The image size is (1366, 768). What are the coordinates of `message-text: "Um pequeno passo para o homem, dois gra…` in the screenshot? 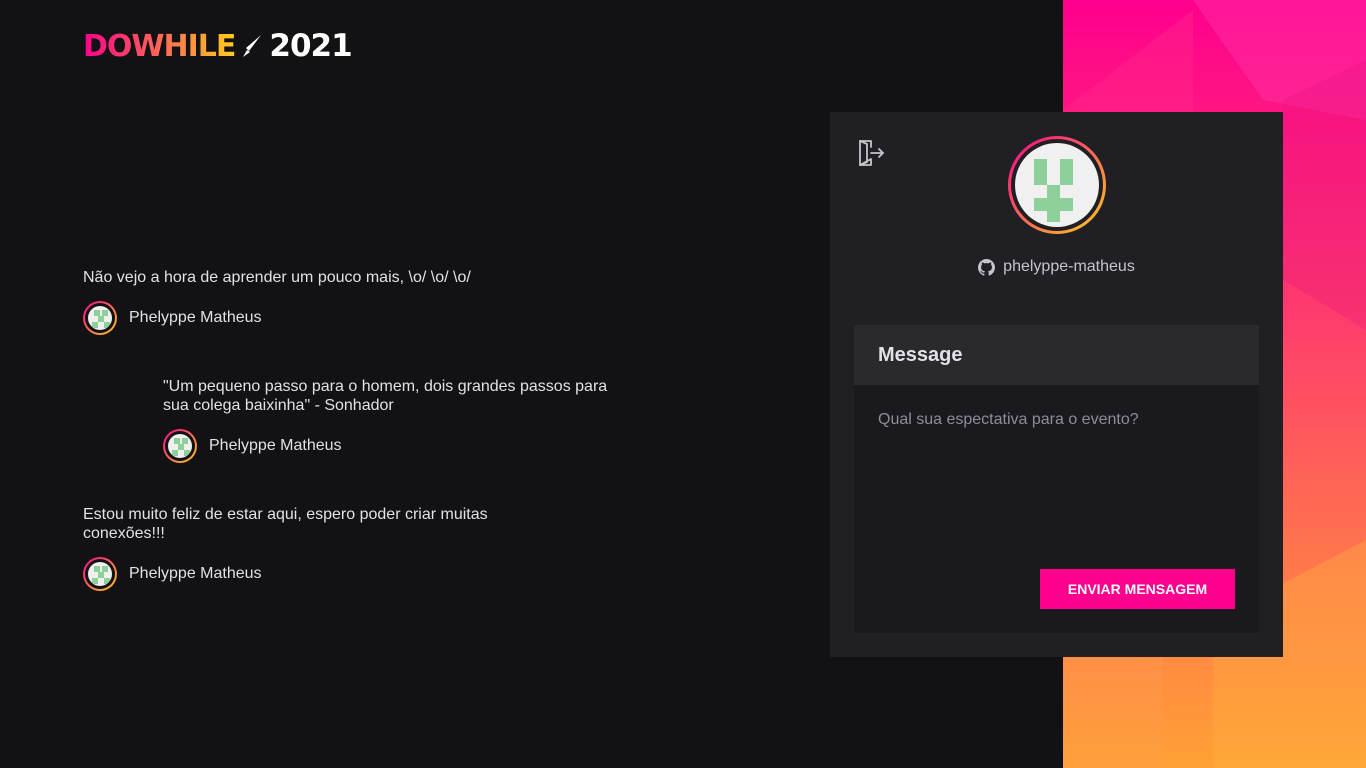 It's located at (385, 396).